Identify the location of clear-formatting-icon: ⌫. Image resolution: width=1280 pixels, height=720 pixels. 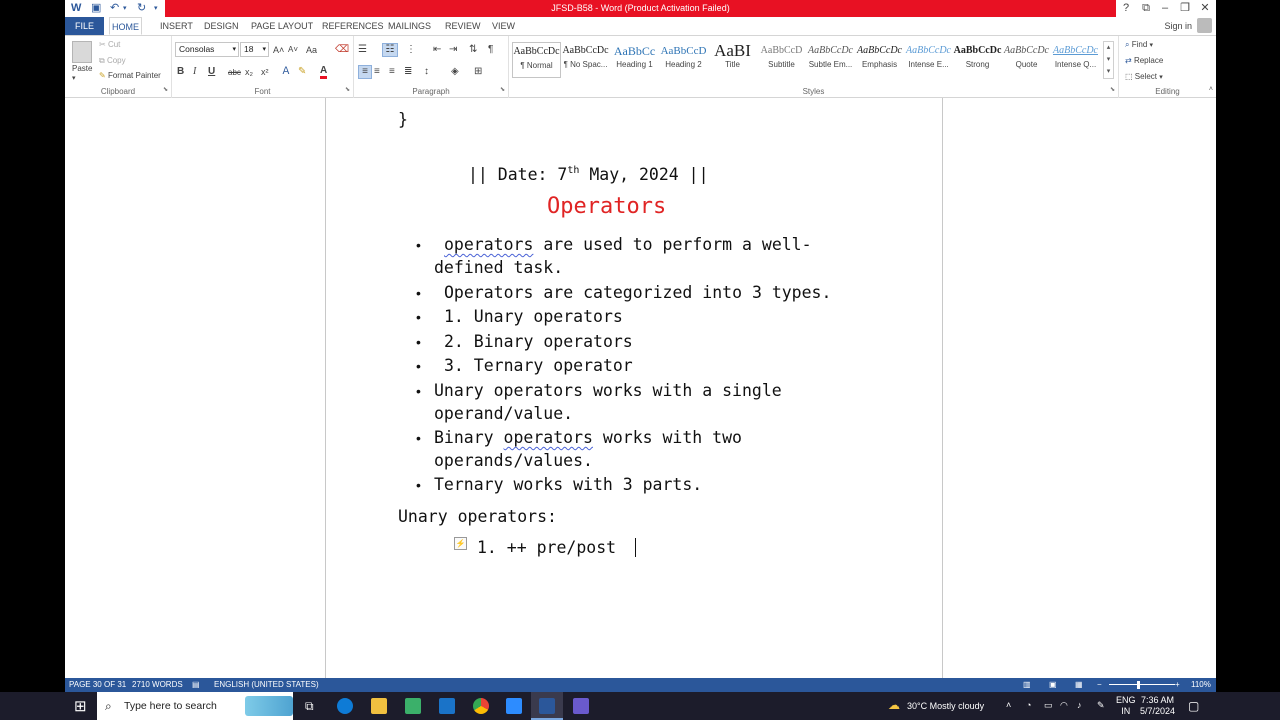
(342, 50).